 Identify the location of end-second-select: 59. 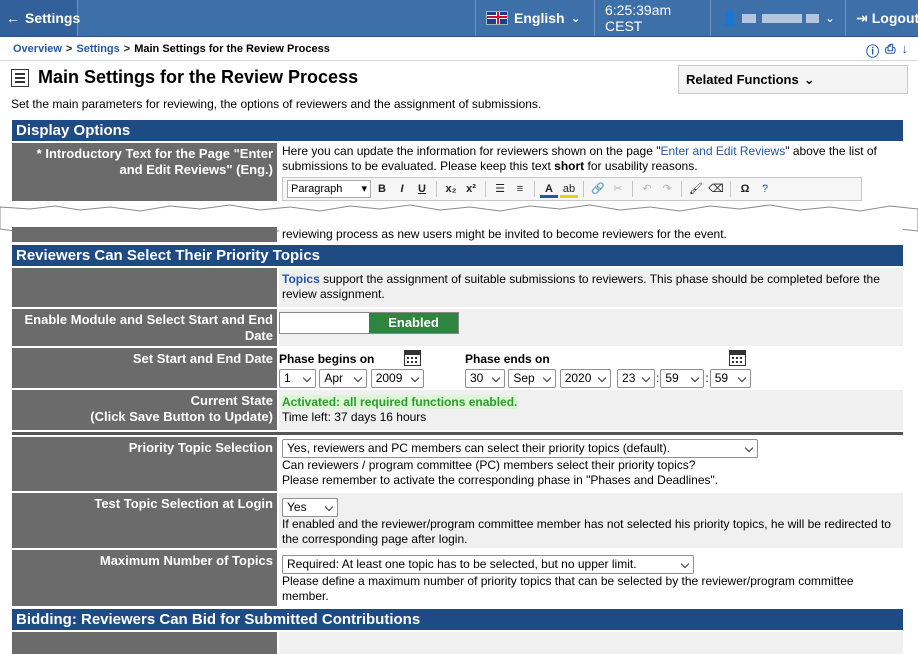
(730, 378).